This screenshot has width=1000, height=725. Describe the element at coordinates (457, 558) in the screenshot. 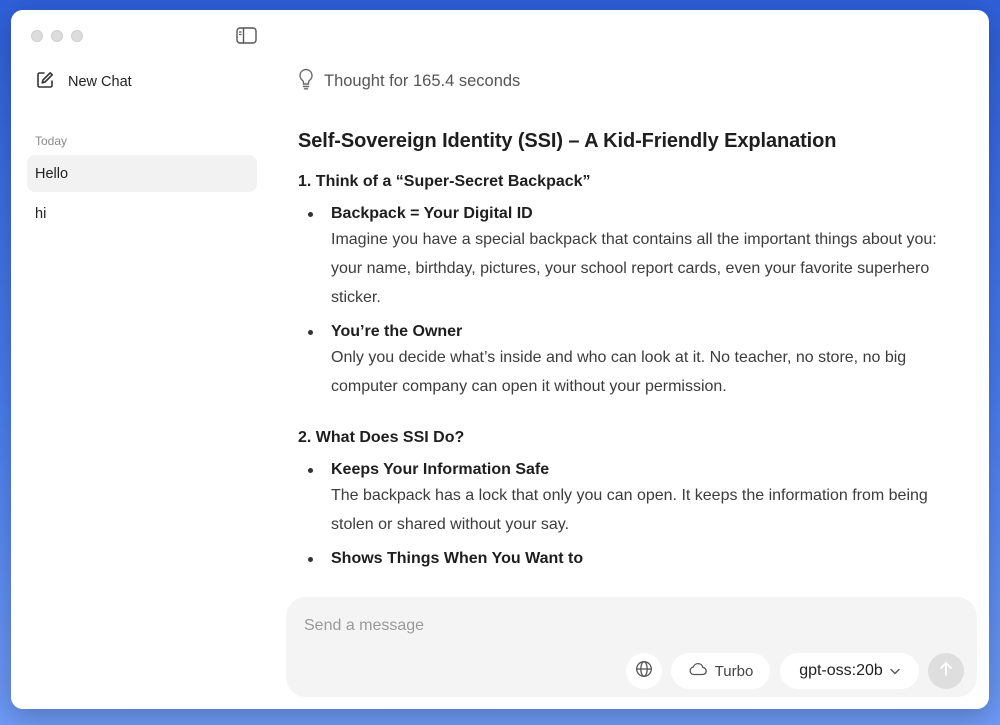

I see `bullet-heading: Shows Things When You Want to` at that location.